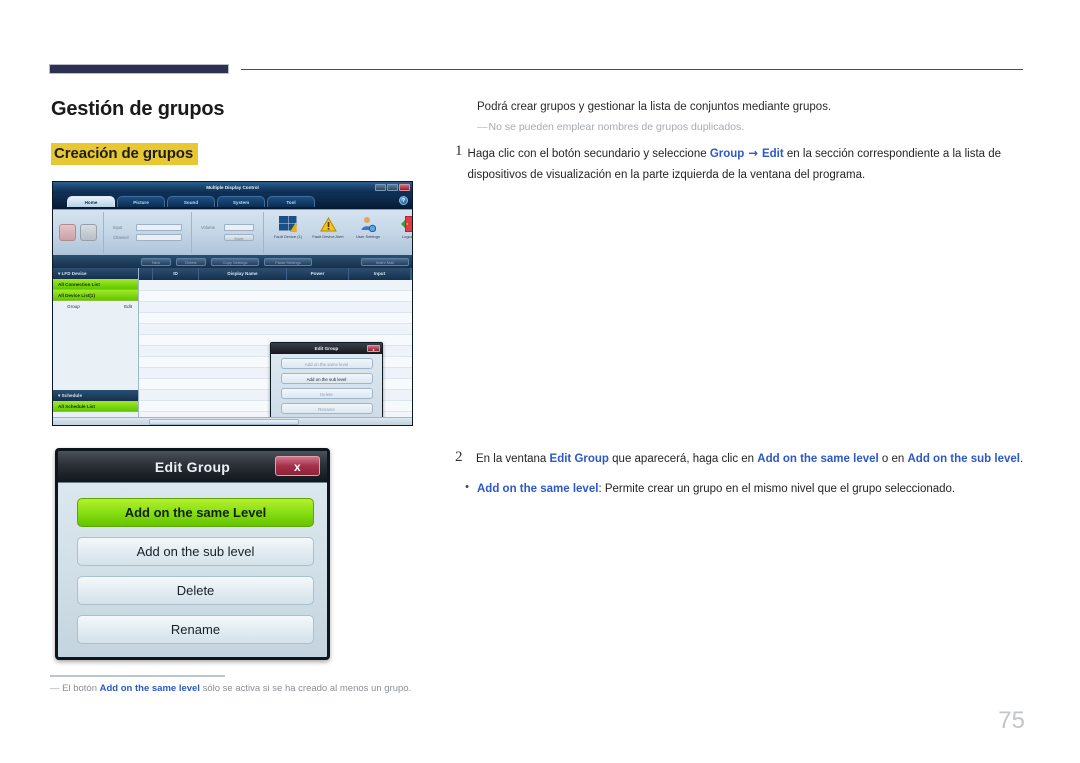 Image resolution: width=1080 pixels, height=763 pixels. What do you see at coordinates (91, 201) in the screenshot?
I see `tab-home: Home` at bounding box center [91, 201].